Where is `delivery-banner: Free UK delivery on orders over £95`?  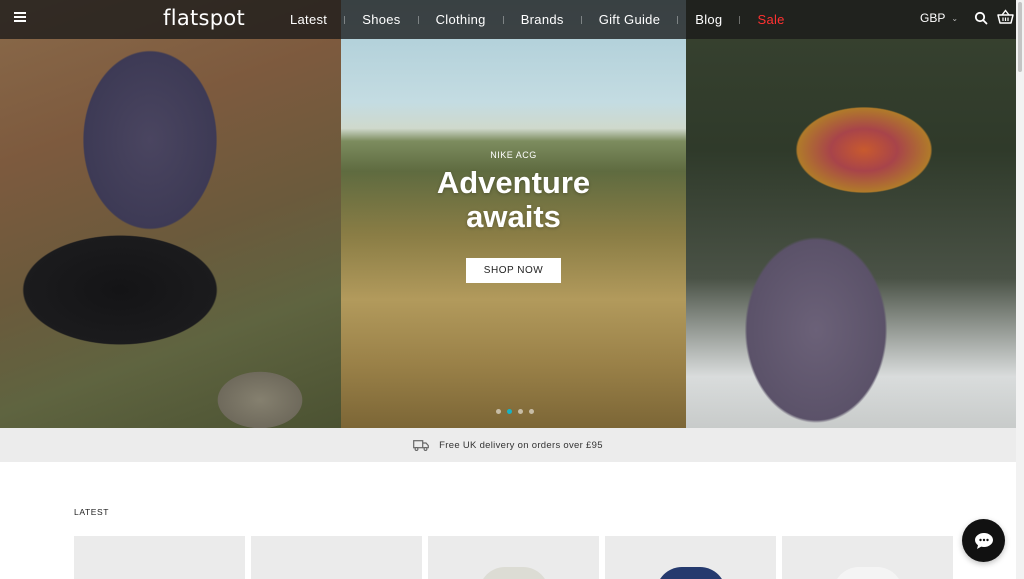
delivery-banner: Free UK delivery on orders over £95 is located at coordinates (508, 445).